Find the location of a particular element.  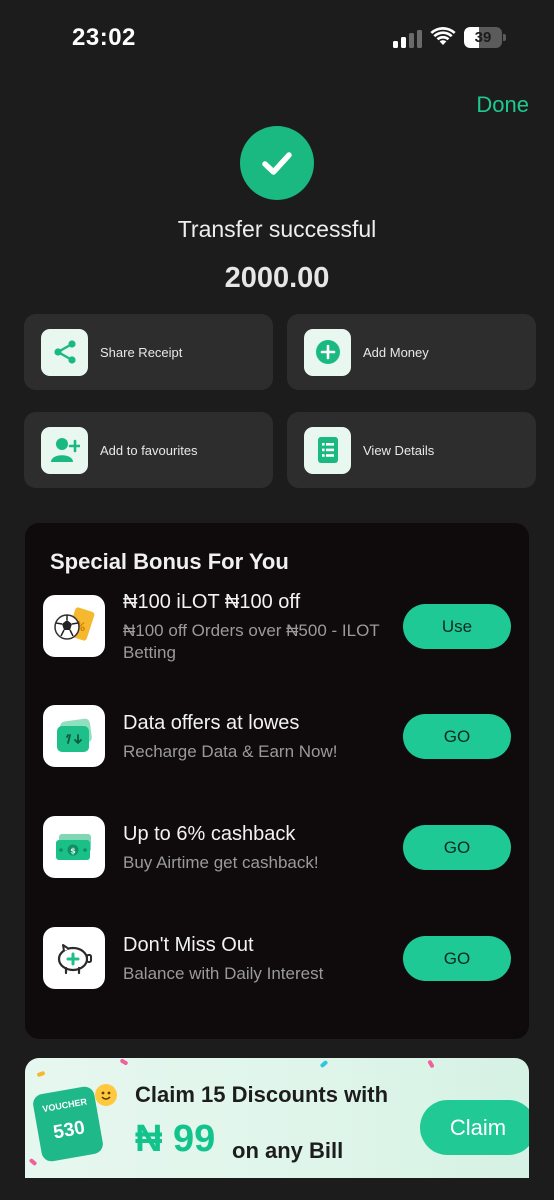

success-check-icon is located at coordinates (277, 163).